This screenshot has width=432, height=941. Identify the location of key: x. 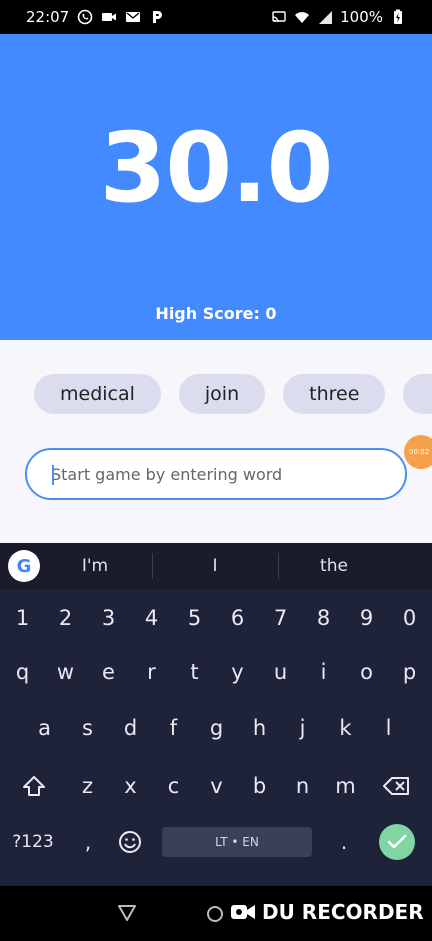
(130, 786).